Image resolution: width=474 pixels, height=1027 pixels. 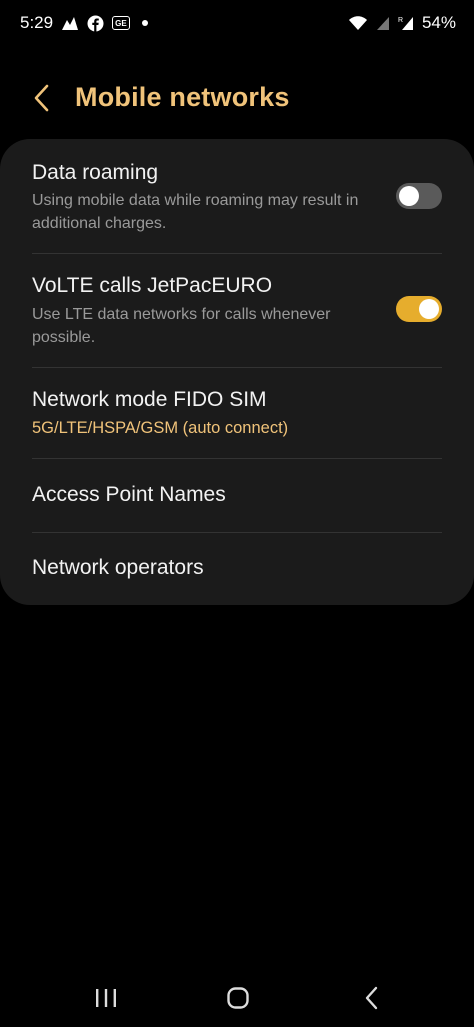 I want to click on recent-apps-icon, so click(x=106, y=998).